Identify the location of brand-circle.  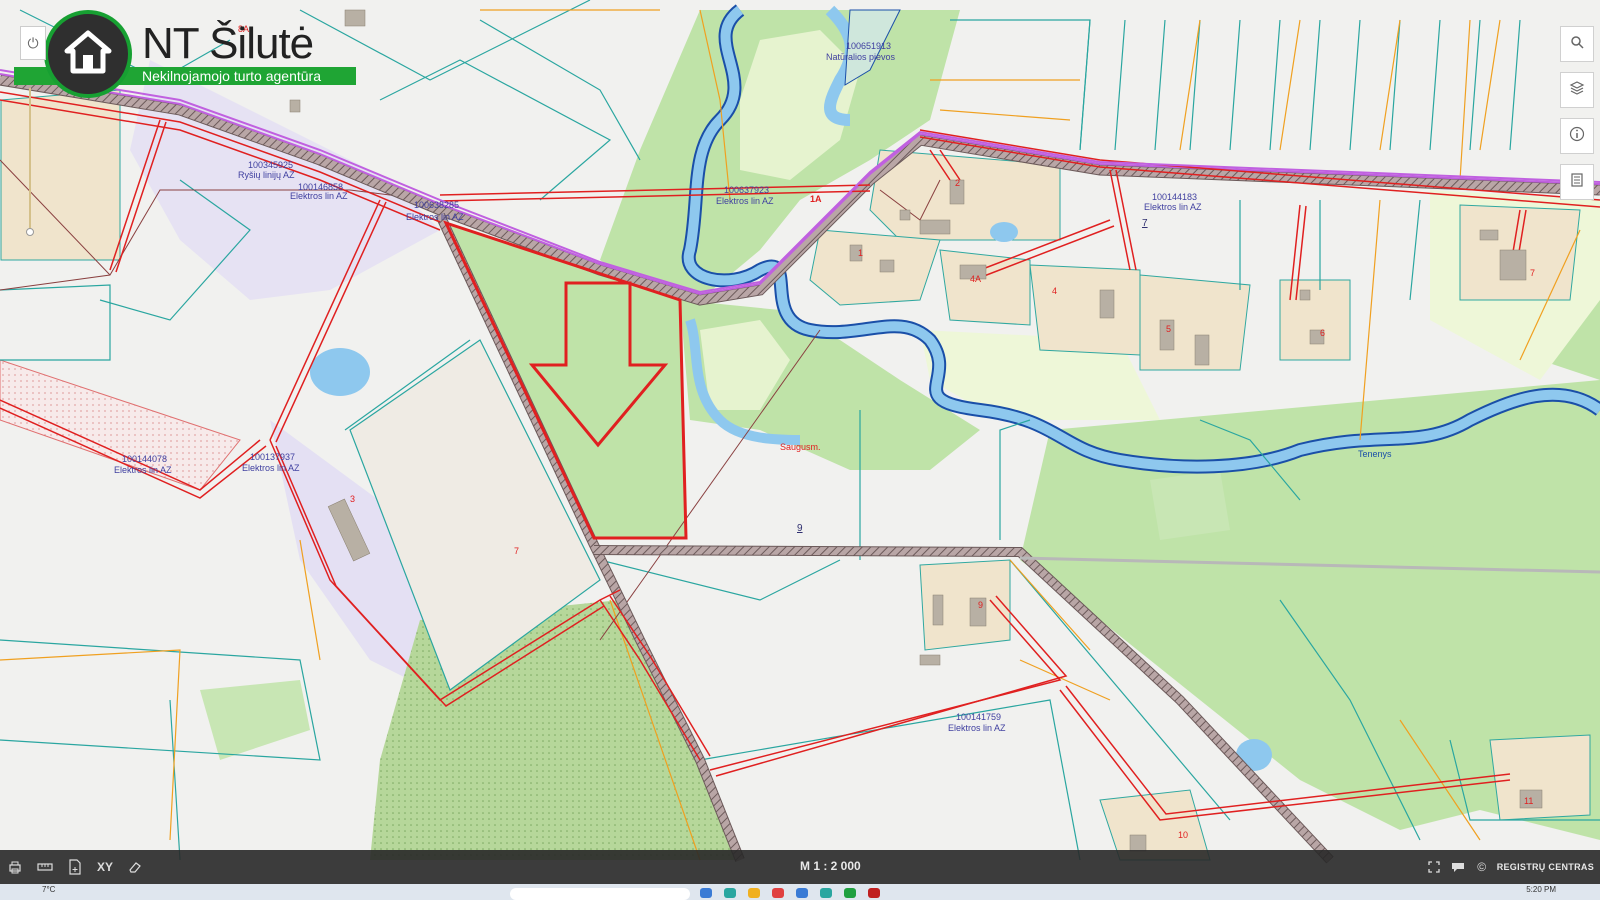
(88, 54).